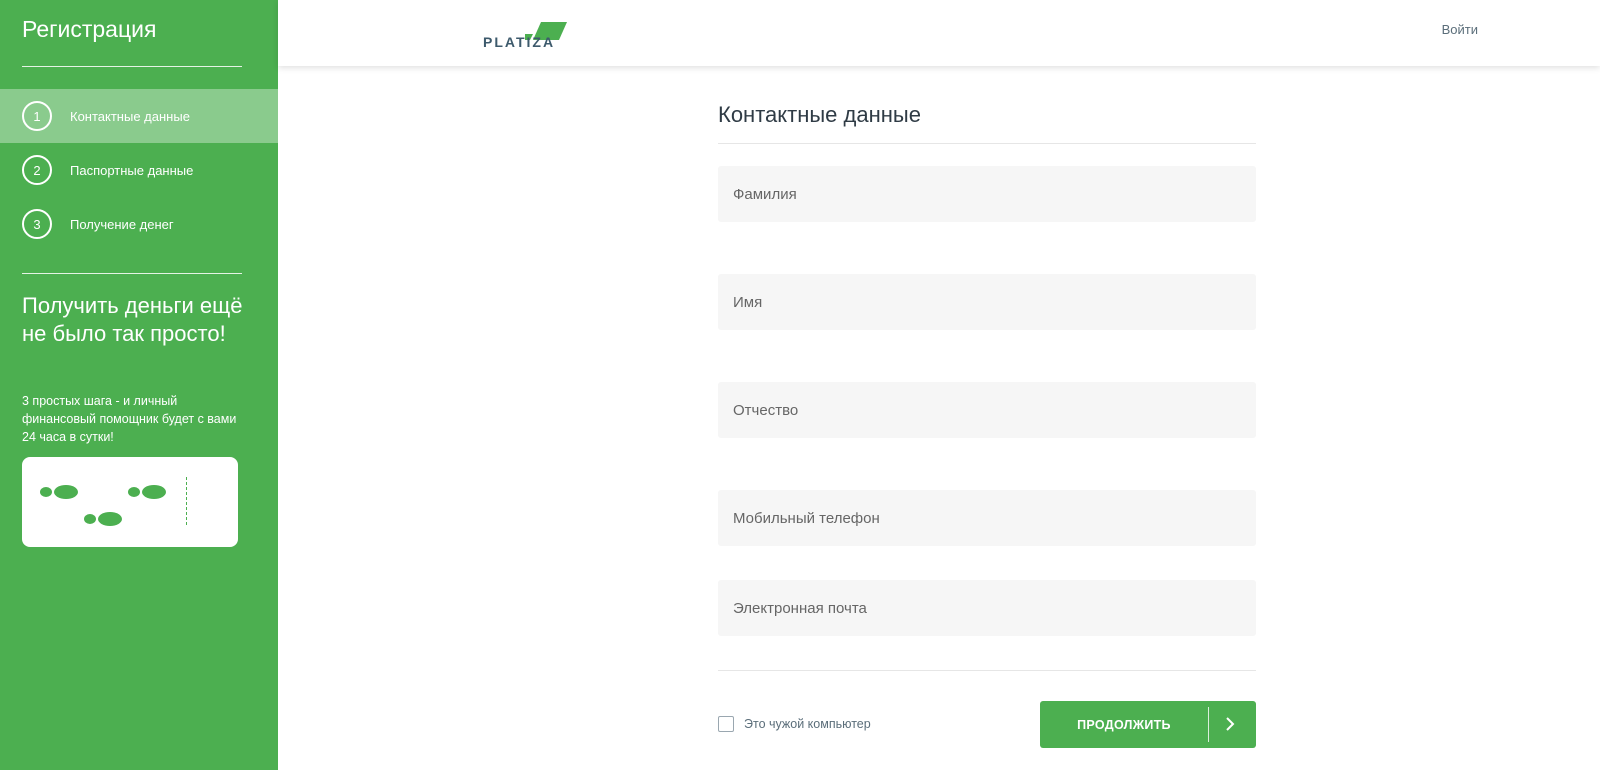  Describe the element at coordinates (939, 33) in the screenshot. I see `header: PLATIZA Войти` at that location.